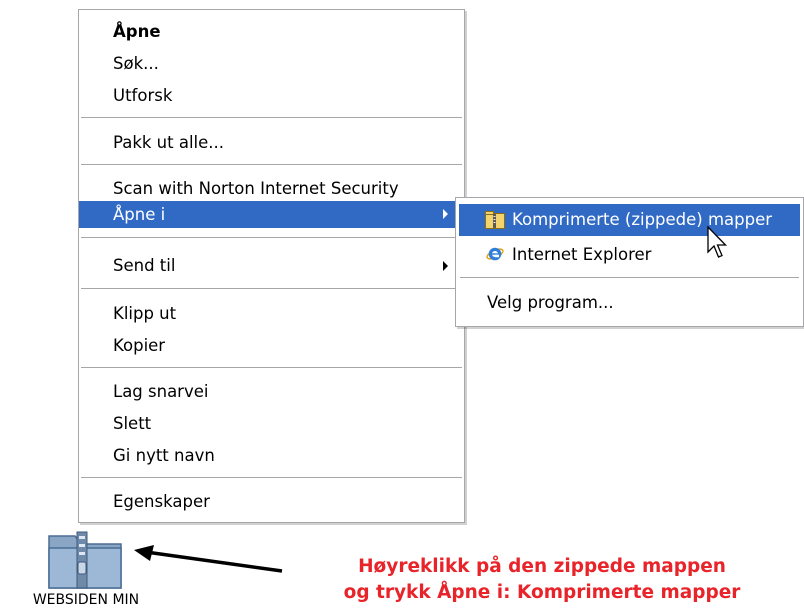 This screenshot has height=611, width=804. What do you see at coordinates (582, 254) in the screenshot?
I see `submenu-item-internet-explorer-label: Internet Explorer` at bounding box center [582, 254].